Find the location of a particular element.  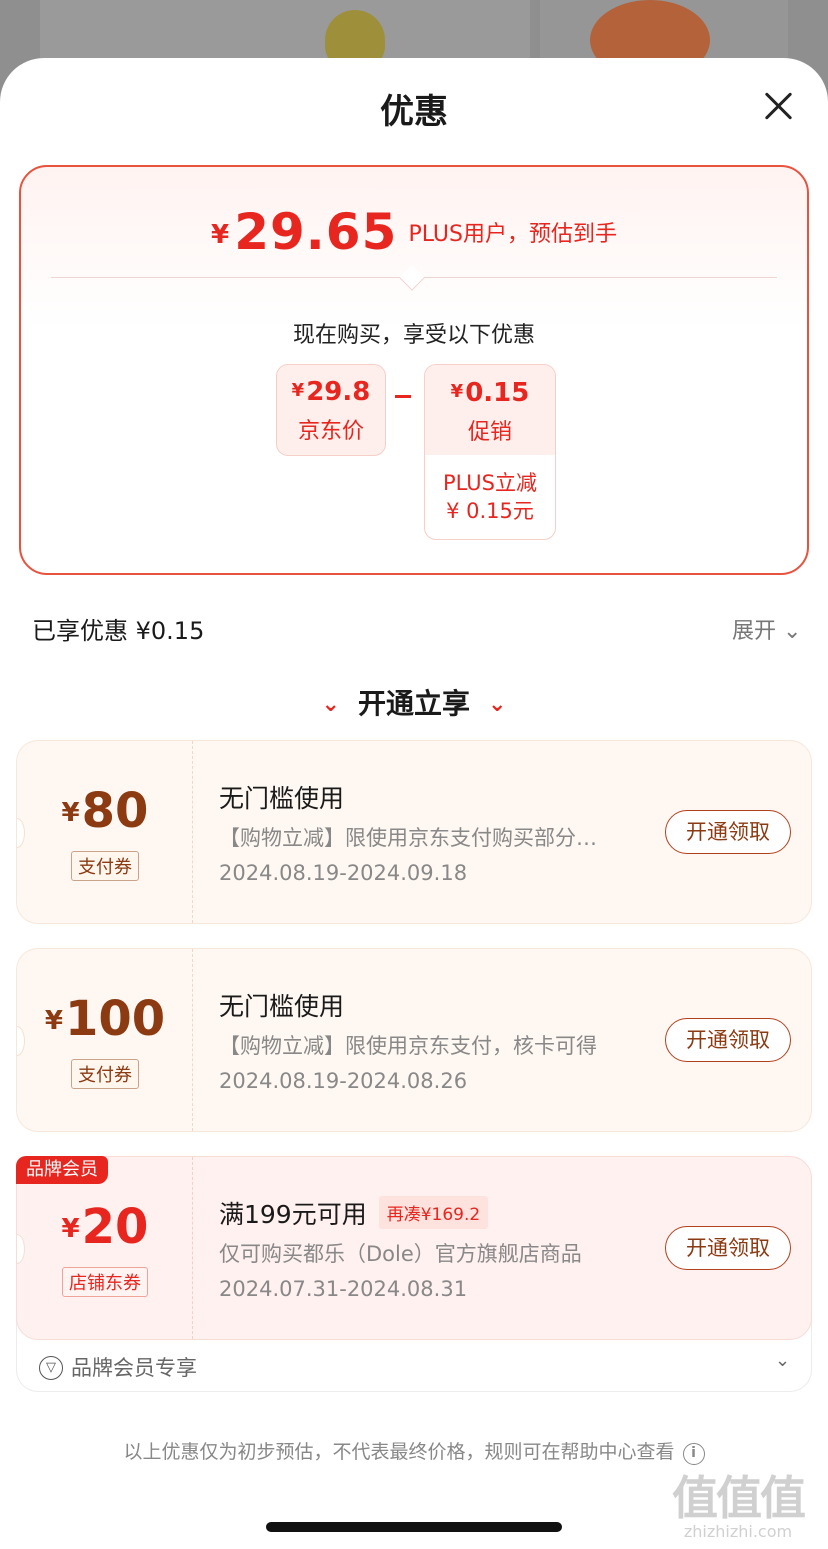

coupon-date: 2024.08.19-2024.09.18 is located at coordinates (343, 873).